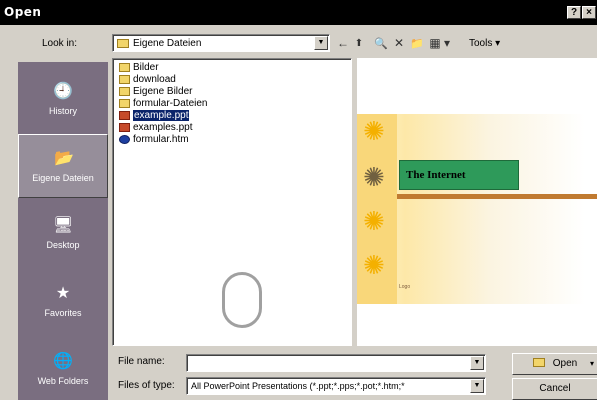  What do you see at coordinates (242, 300) in the screenshot?
I see `office-assistant-icon` at bounding box center [242, 300].